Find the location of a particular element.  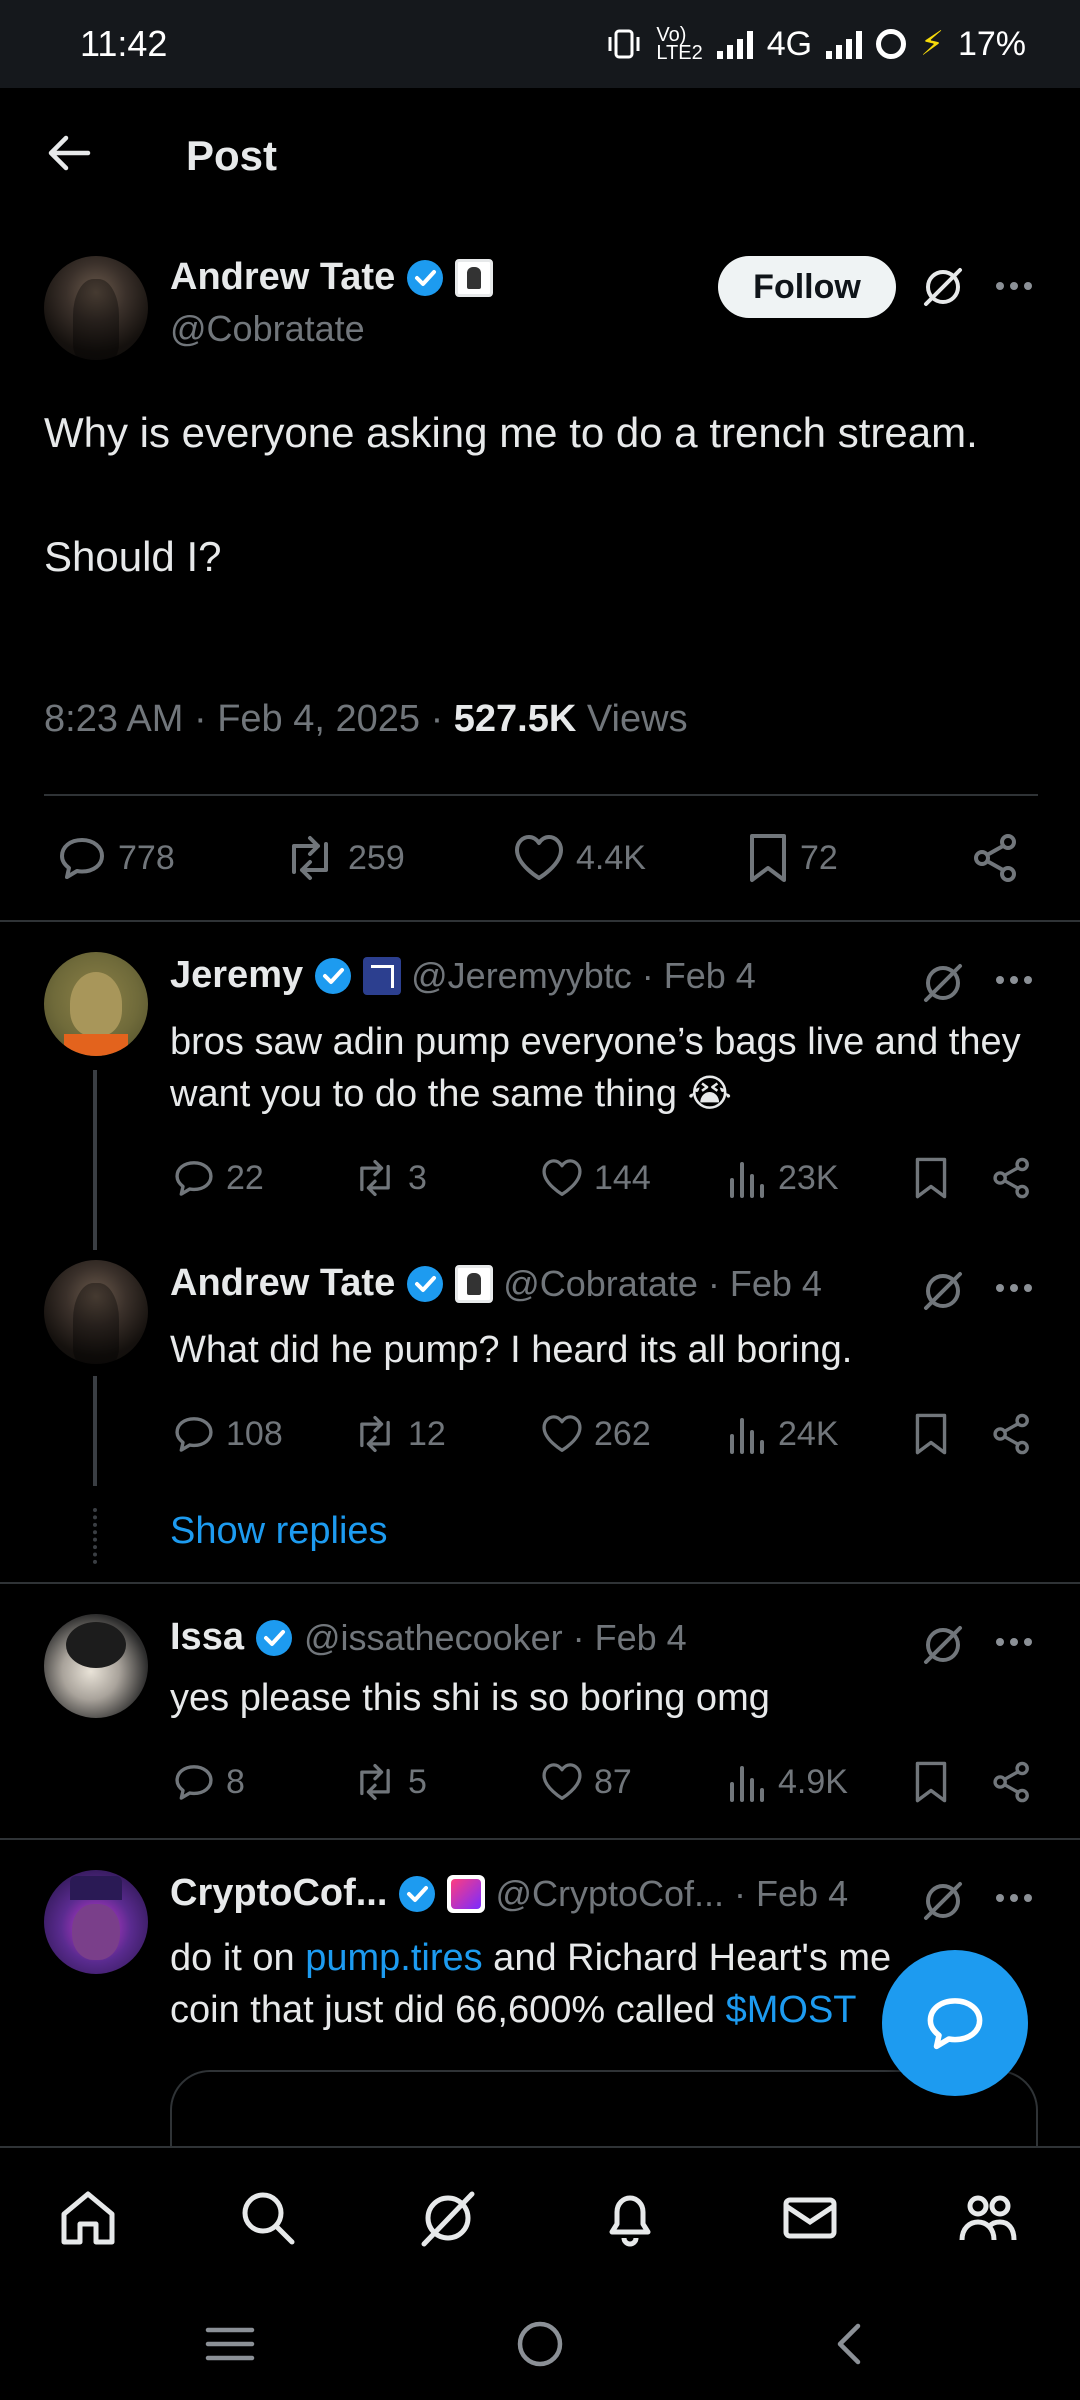

mail-icon is located at coordinates (810, 2218).